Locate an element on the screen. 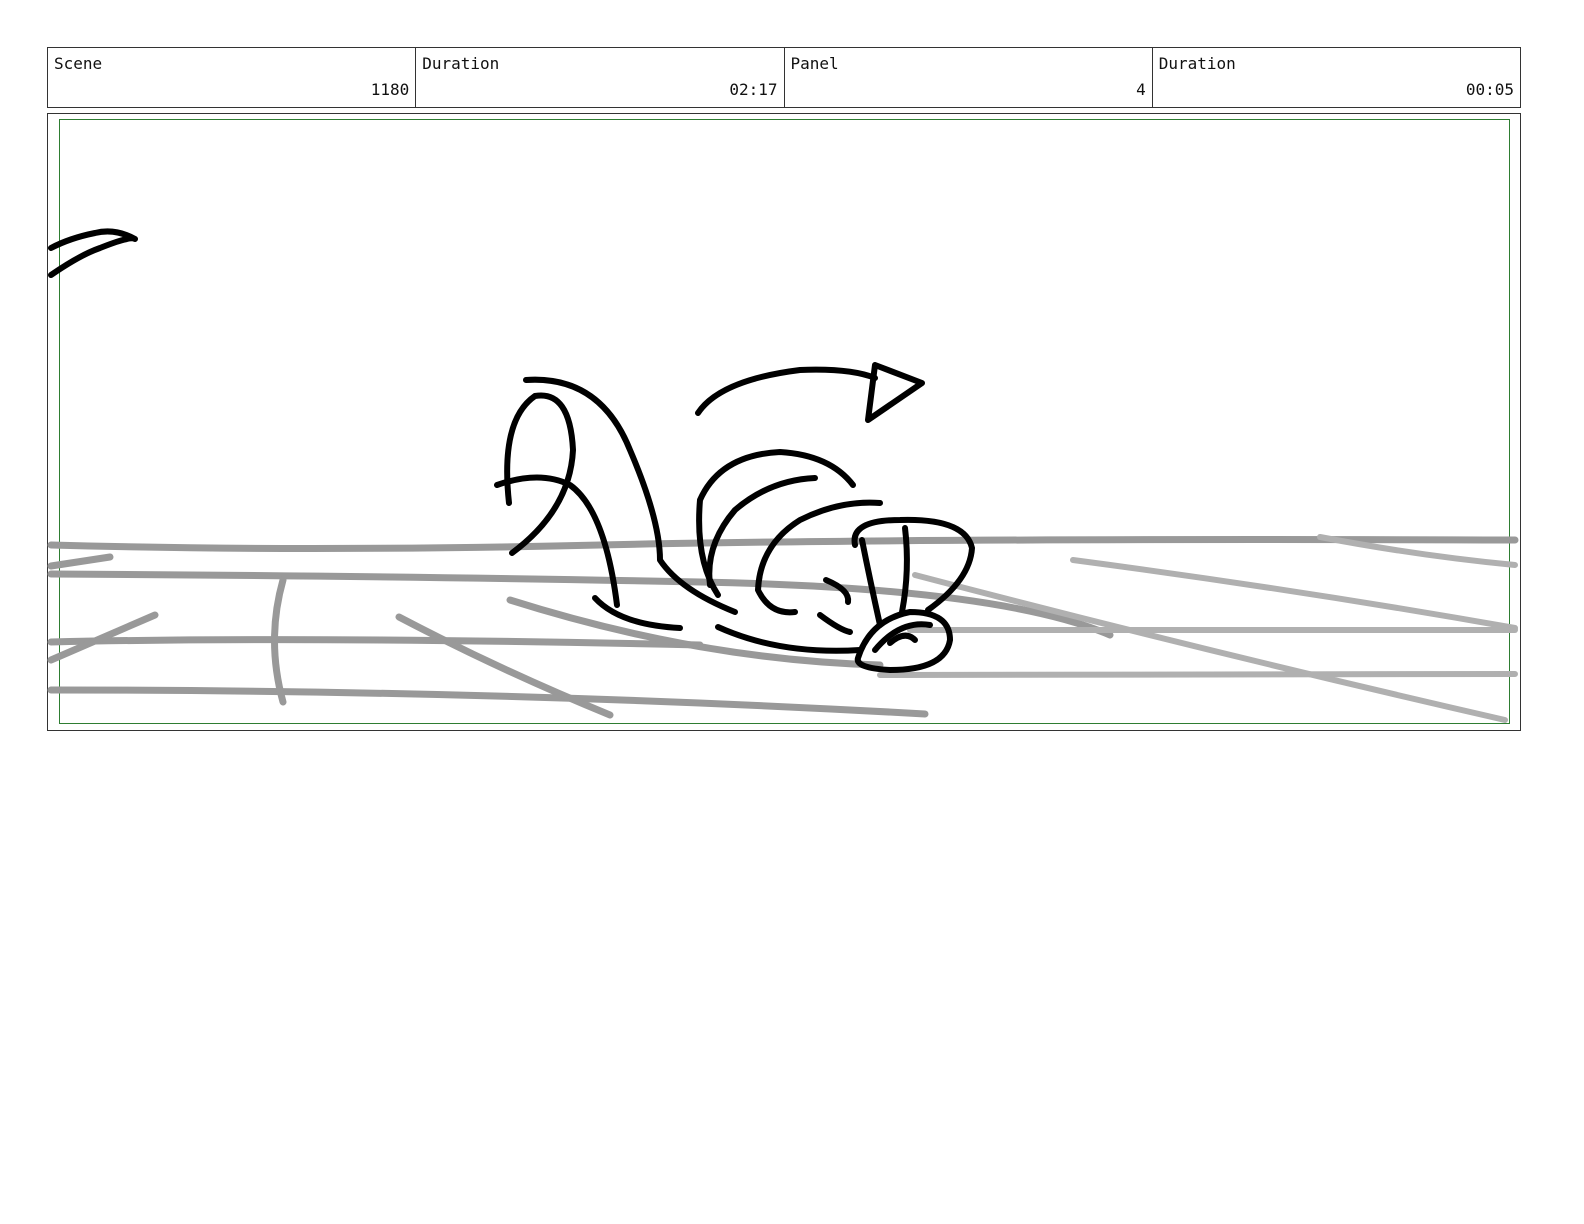  floor-light-lines is located at coordinates (1197, 628).